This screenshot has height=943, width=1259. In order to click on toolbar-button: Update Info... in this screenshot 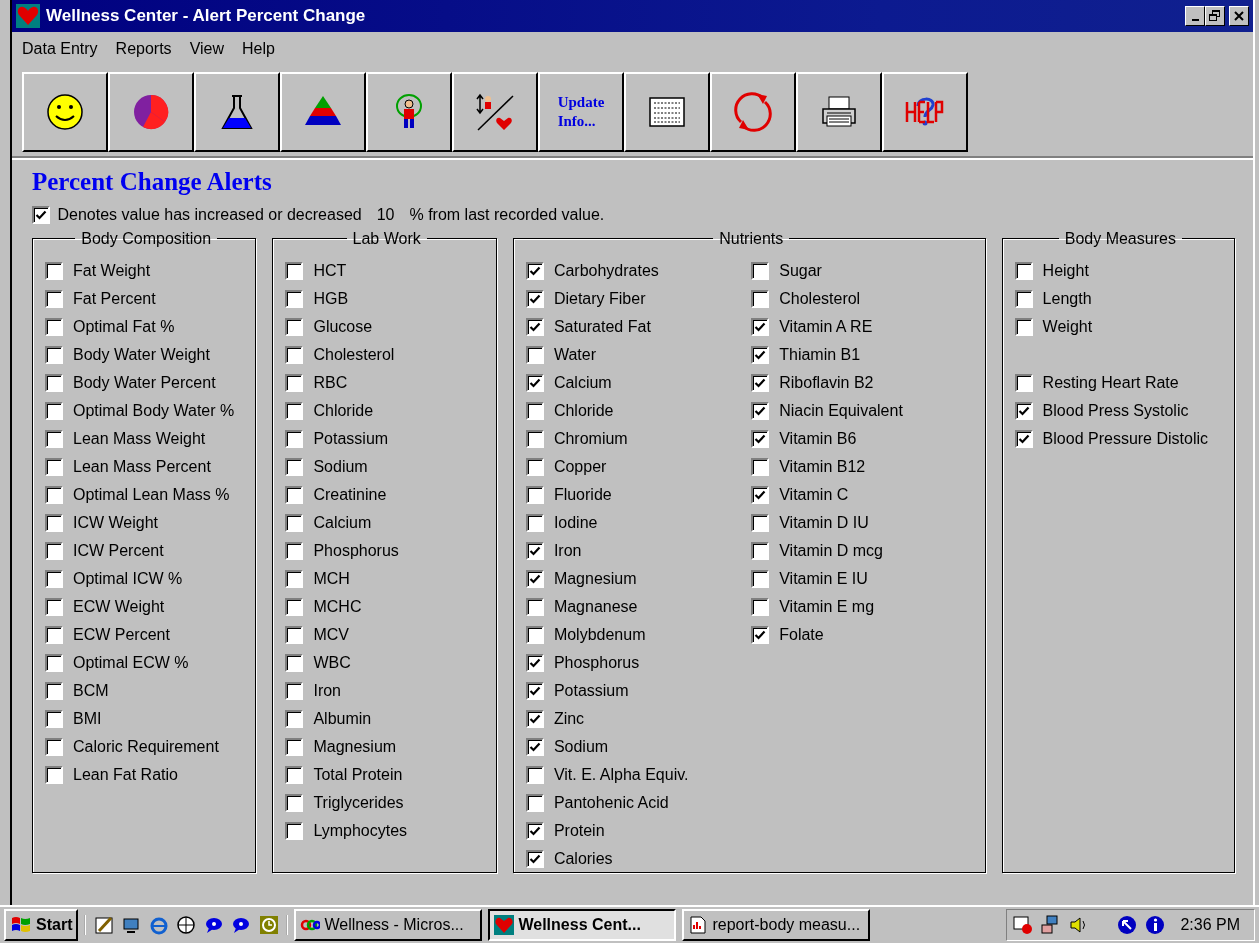, I will do `click(581, 112)`.